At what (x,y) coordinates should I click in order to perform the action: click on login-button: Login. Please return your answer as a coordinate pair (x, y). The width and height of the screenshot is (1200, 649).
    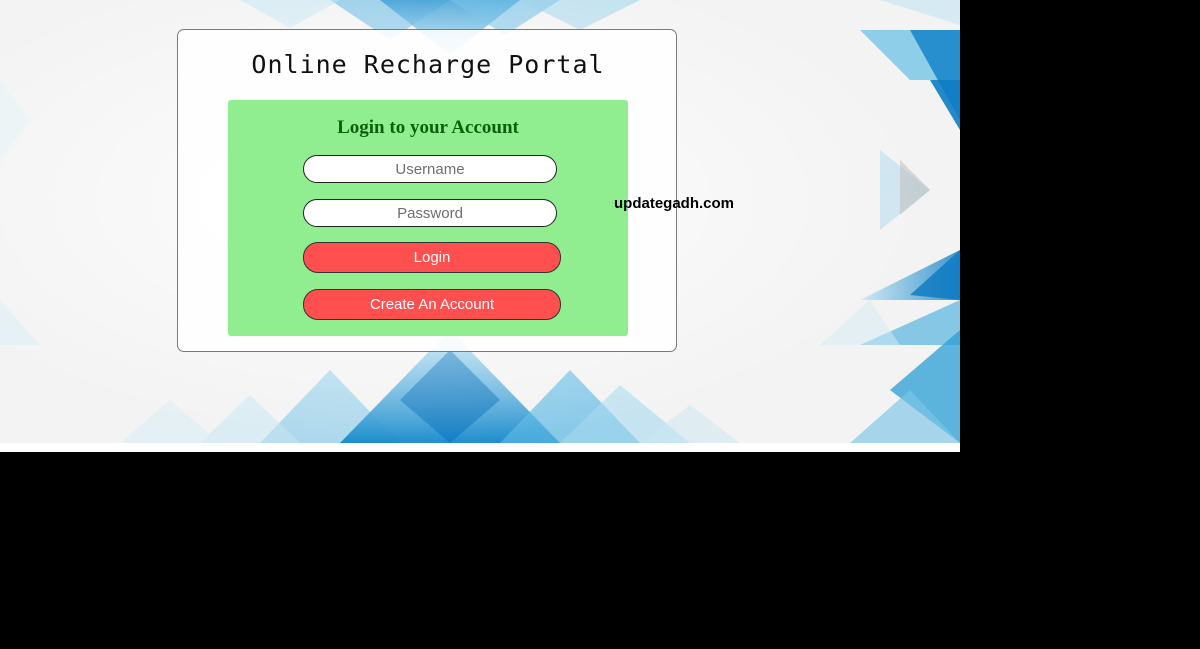
    Looking at the image, I should click on (432, 257).